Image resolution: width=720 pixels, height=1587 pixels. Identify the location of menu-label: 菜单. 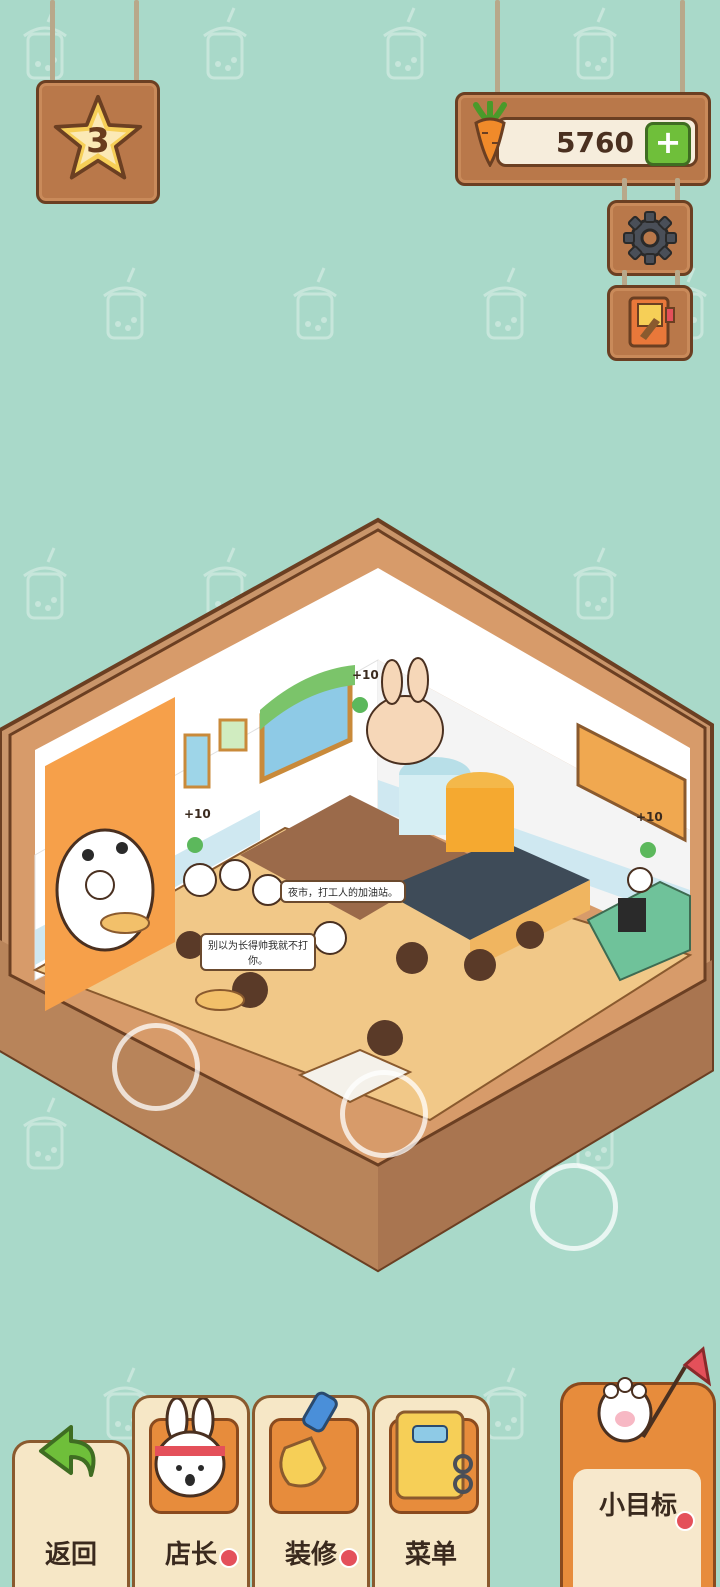
(430, 1555).